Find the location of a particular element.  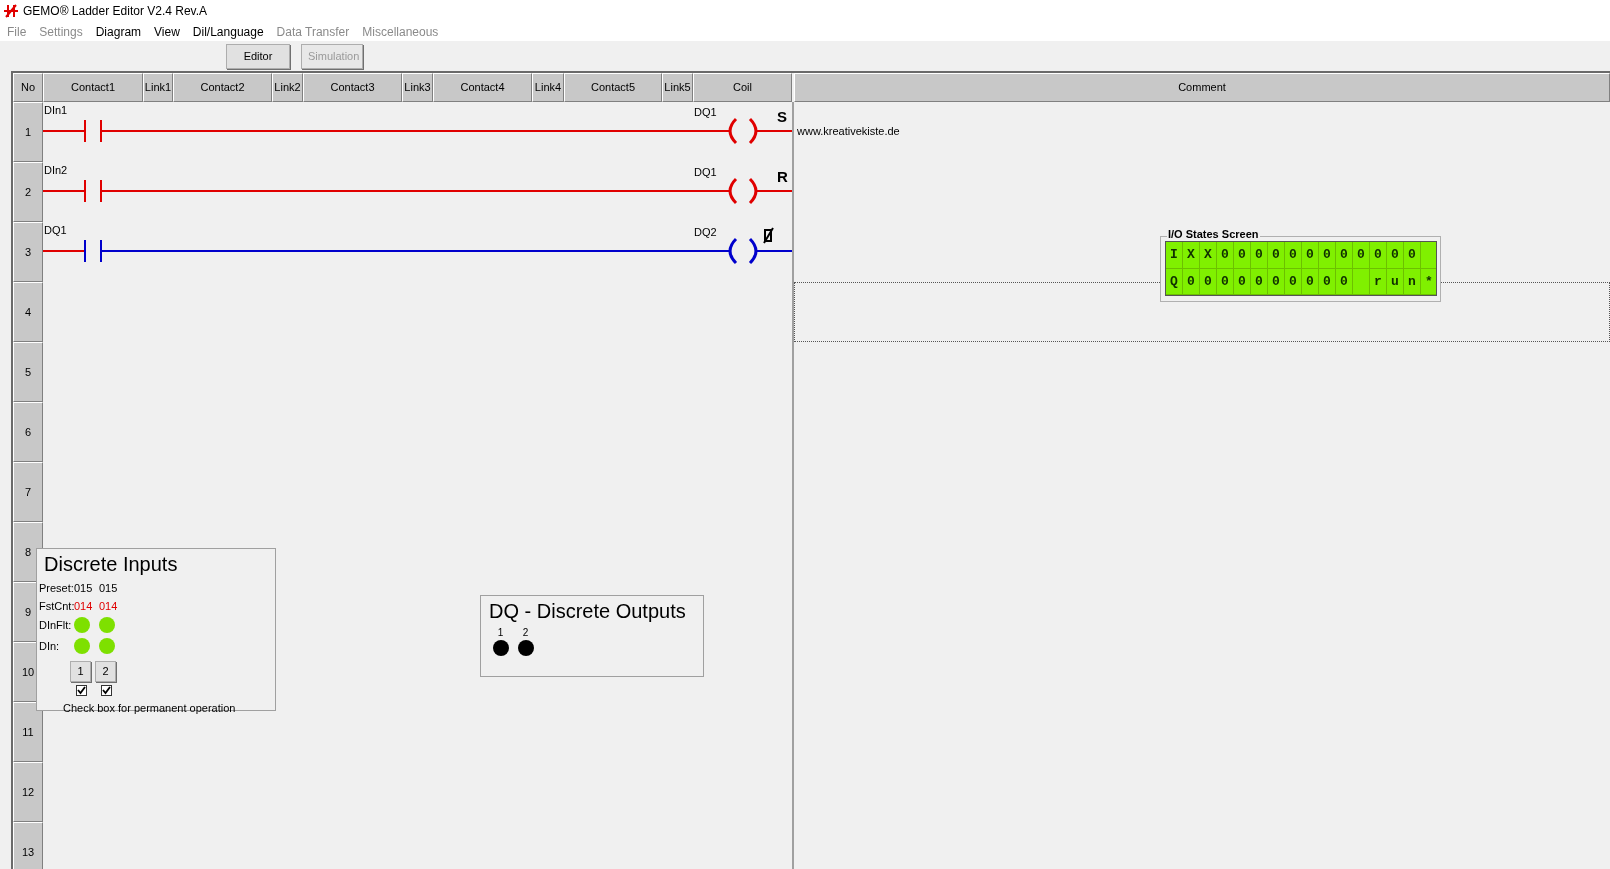

toolbar-button: Editor is located at coordinates (258, 56).